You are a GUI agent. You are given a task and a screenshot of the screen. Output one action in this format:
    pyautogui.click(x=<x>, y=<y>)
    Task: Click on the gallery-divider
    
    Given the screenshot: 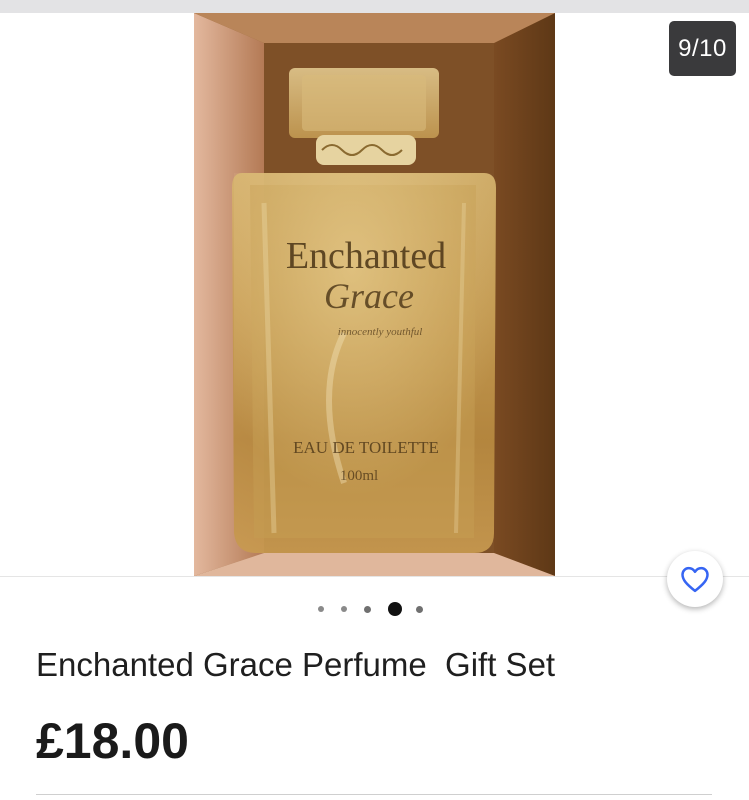 What is the action you would take?
    pyautogui.click(x=374, y=576)
    